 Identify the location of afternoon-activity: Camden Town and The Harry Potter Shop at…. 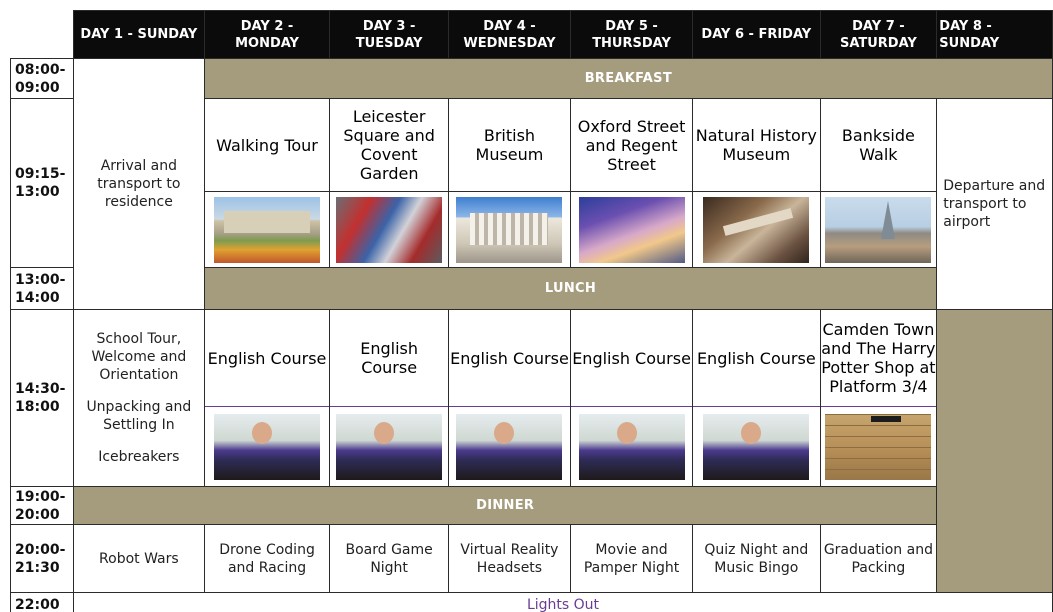
(878, 398).